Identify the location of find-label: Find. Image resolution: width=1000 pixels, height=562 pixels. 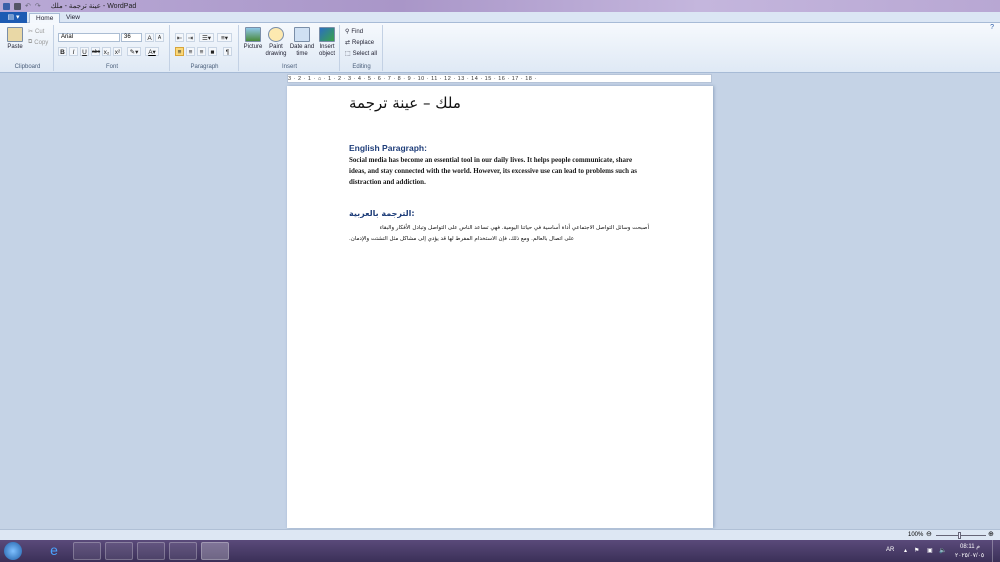
(357, 31).